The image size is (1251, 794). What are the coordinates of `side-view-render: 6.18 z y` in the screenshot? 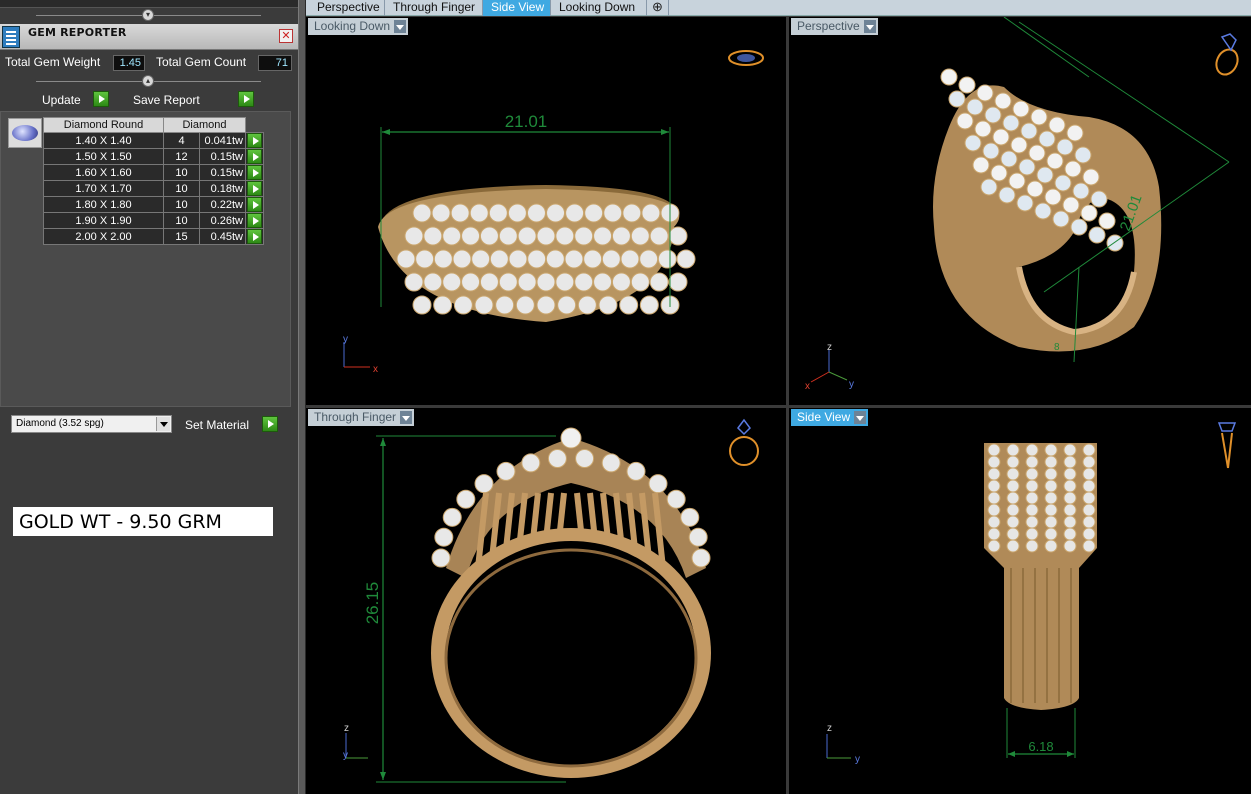 It's located at (1031, 593).